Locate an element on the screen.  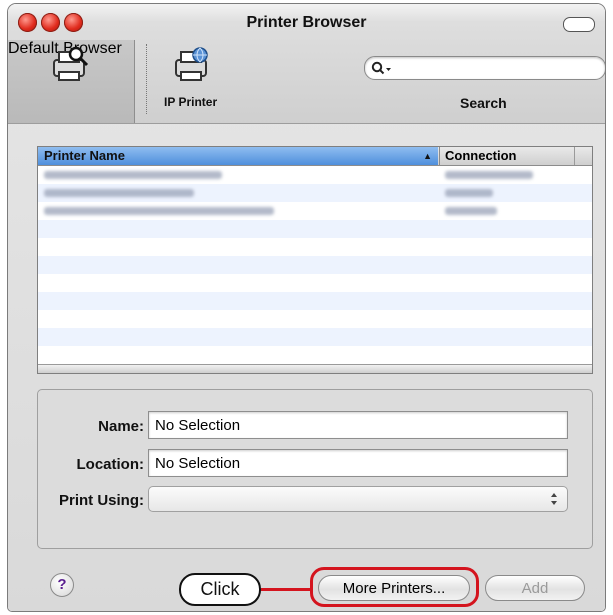
search-input is located at coordinates (484, 68).